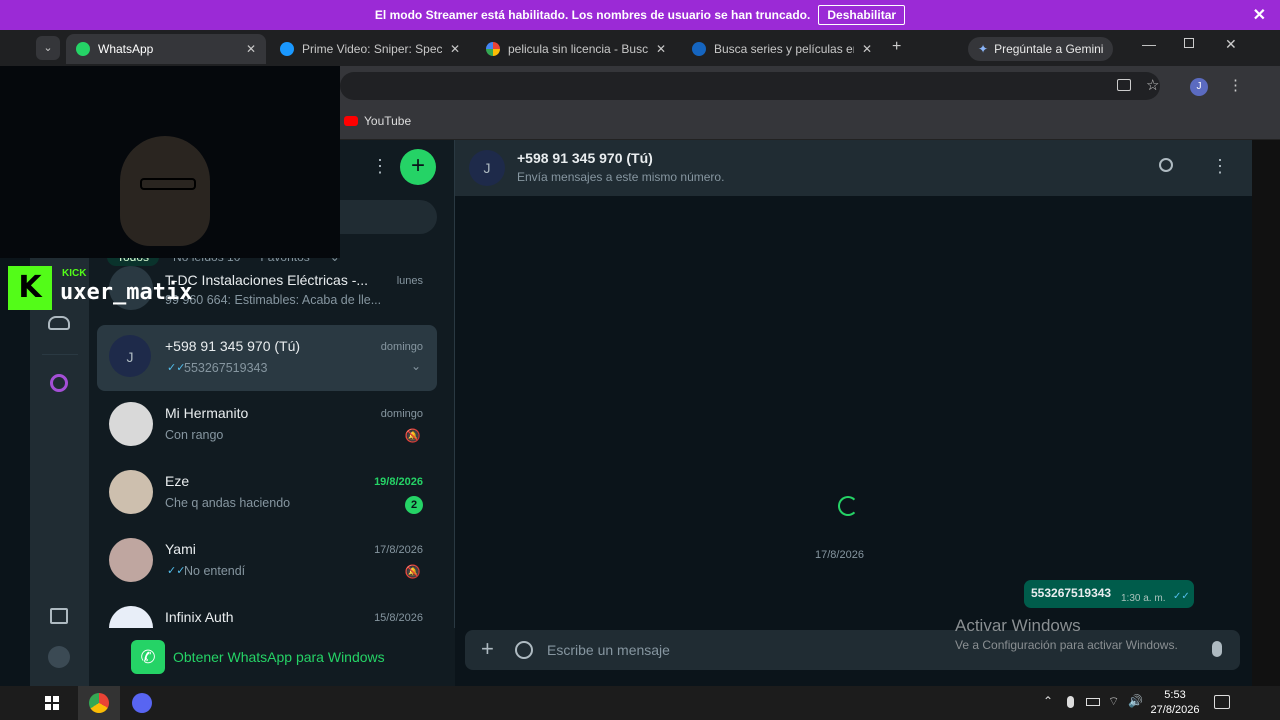  I want to click on chat-item: Mi Hermanito Con rango domingo 🔕, so click(267, 425).